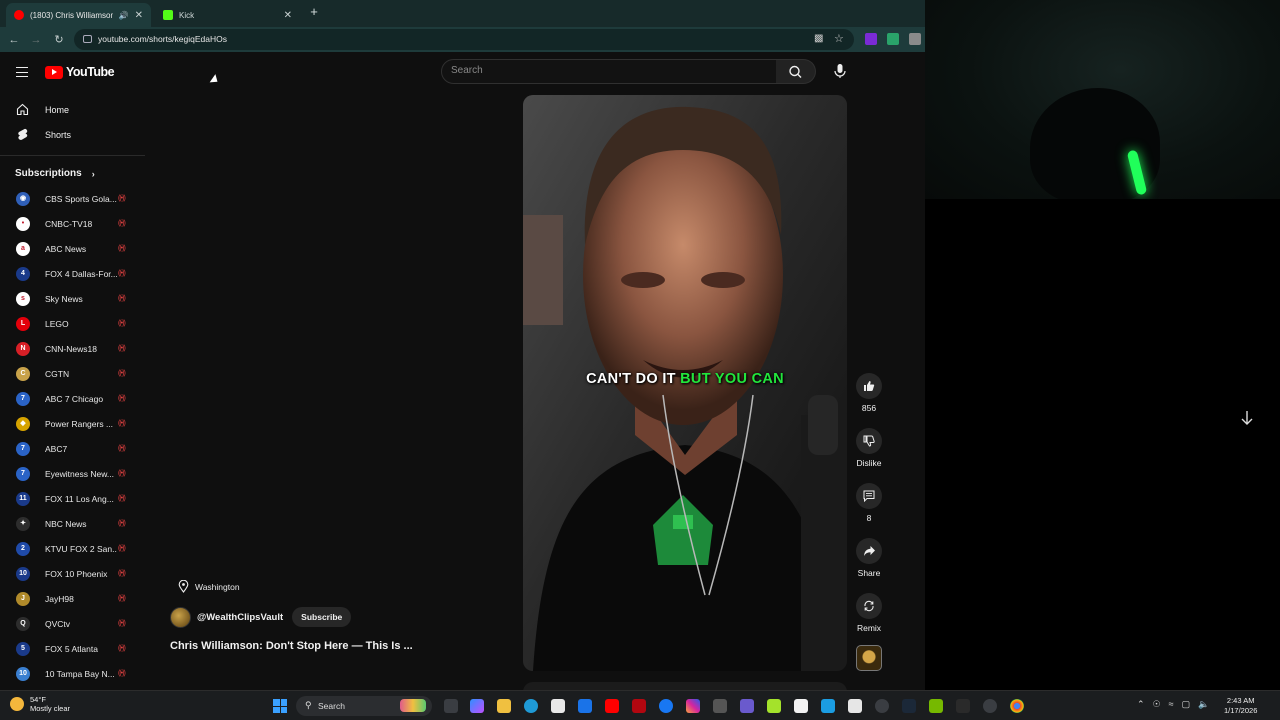  Describe the element at coordinates (22, 72) in the screenshot. I see `menu-icon` at that location.